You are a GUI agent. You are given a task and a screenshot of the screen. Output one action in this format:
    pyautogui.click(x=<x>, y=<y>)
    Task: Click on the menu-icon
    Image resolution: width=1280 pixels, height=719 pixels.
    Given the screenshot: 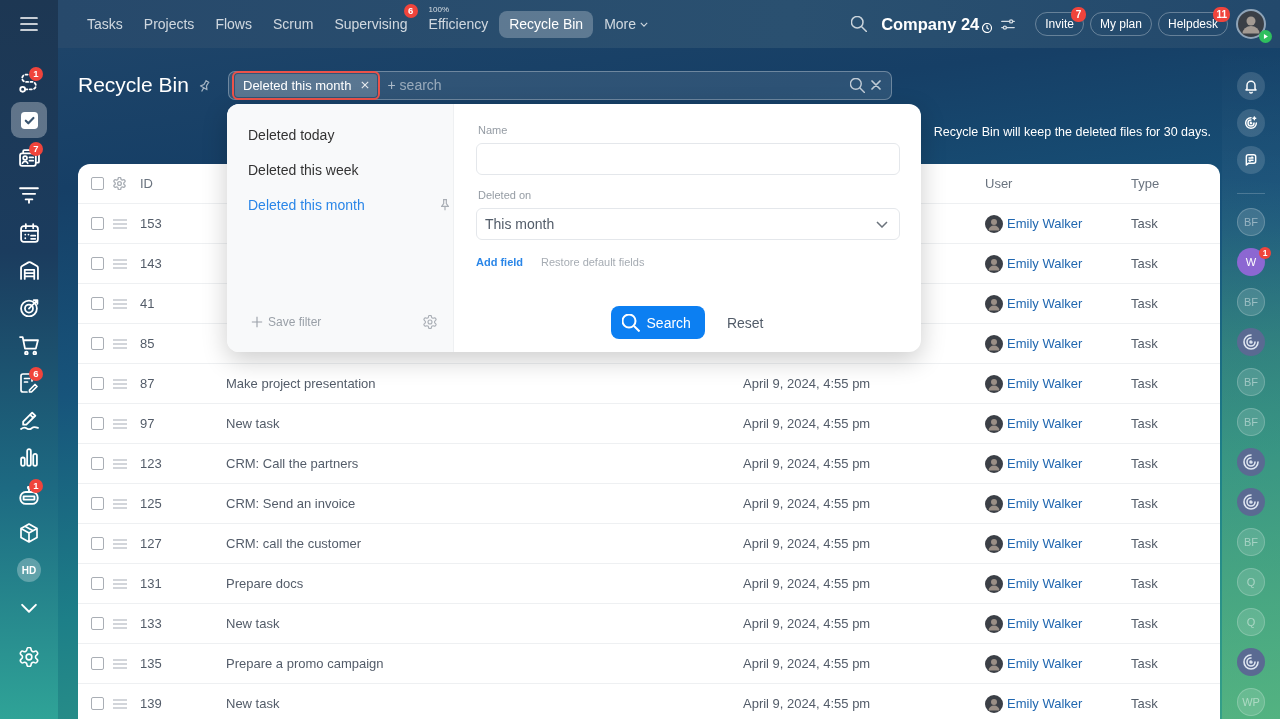 What is the action you would take?
    pyautogui.click(x=29, y=24)
    